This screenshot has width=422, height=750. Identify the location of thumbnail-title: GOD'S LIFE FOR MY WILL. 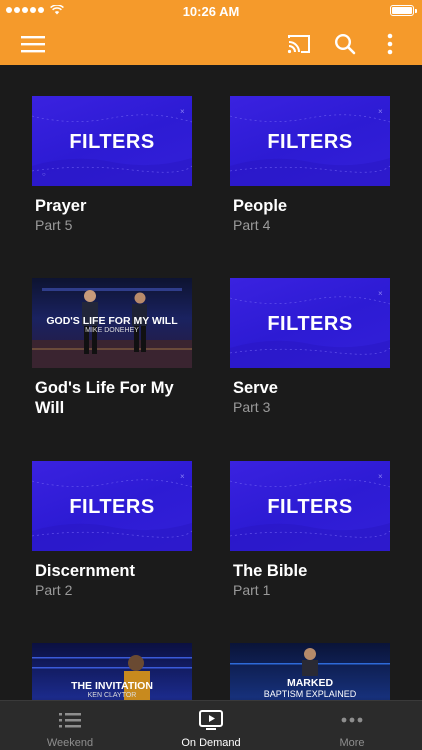
(112, 321).